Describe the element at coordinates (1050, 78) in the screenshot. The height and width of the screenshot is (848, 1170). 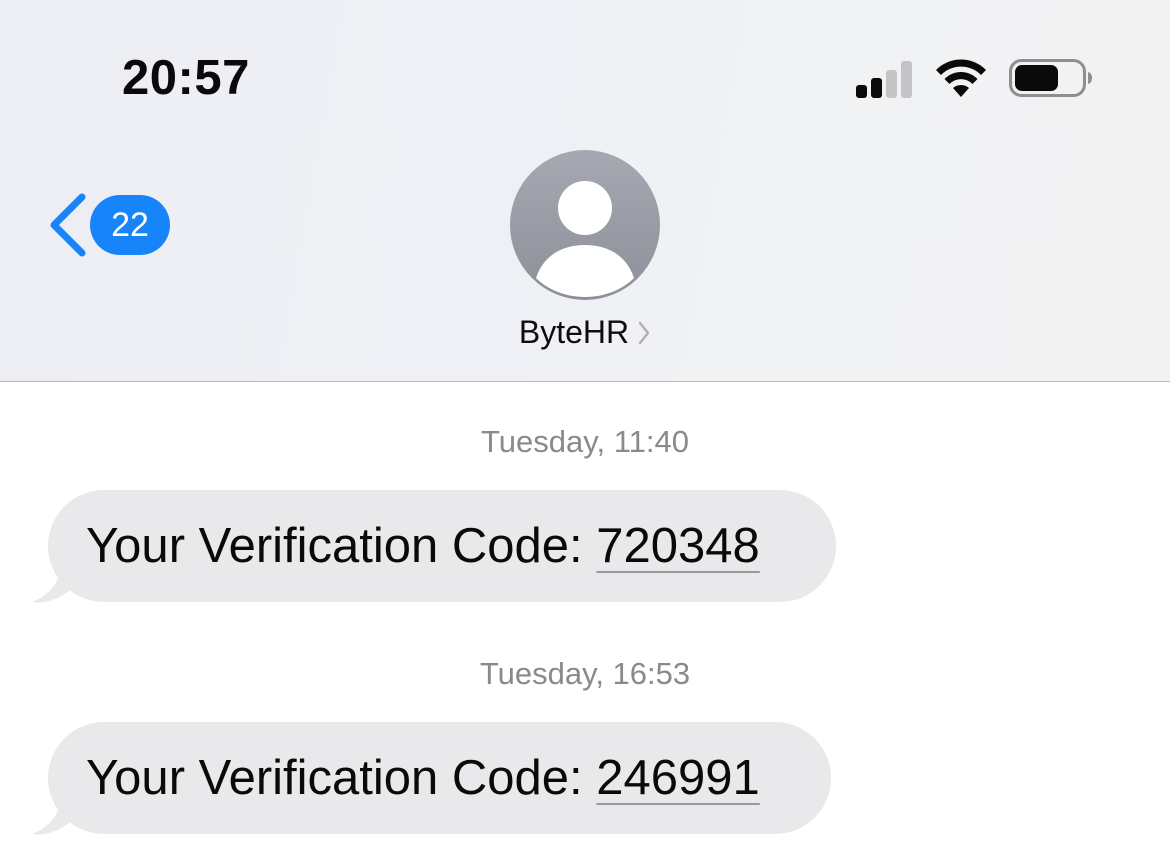
I see `battery-icon` at that location.